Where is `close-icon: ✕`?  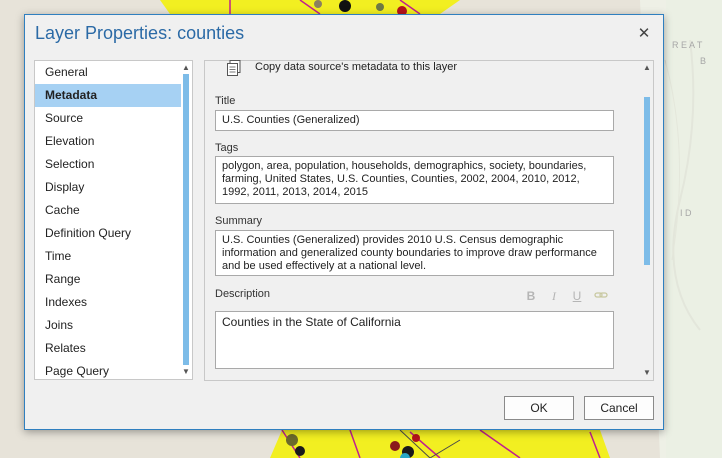
close-icon: ✕ is located at coordinates (644, 34).